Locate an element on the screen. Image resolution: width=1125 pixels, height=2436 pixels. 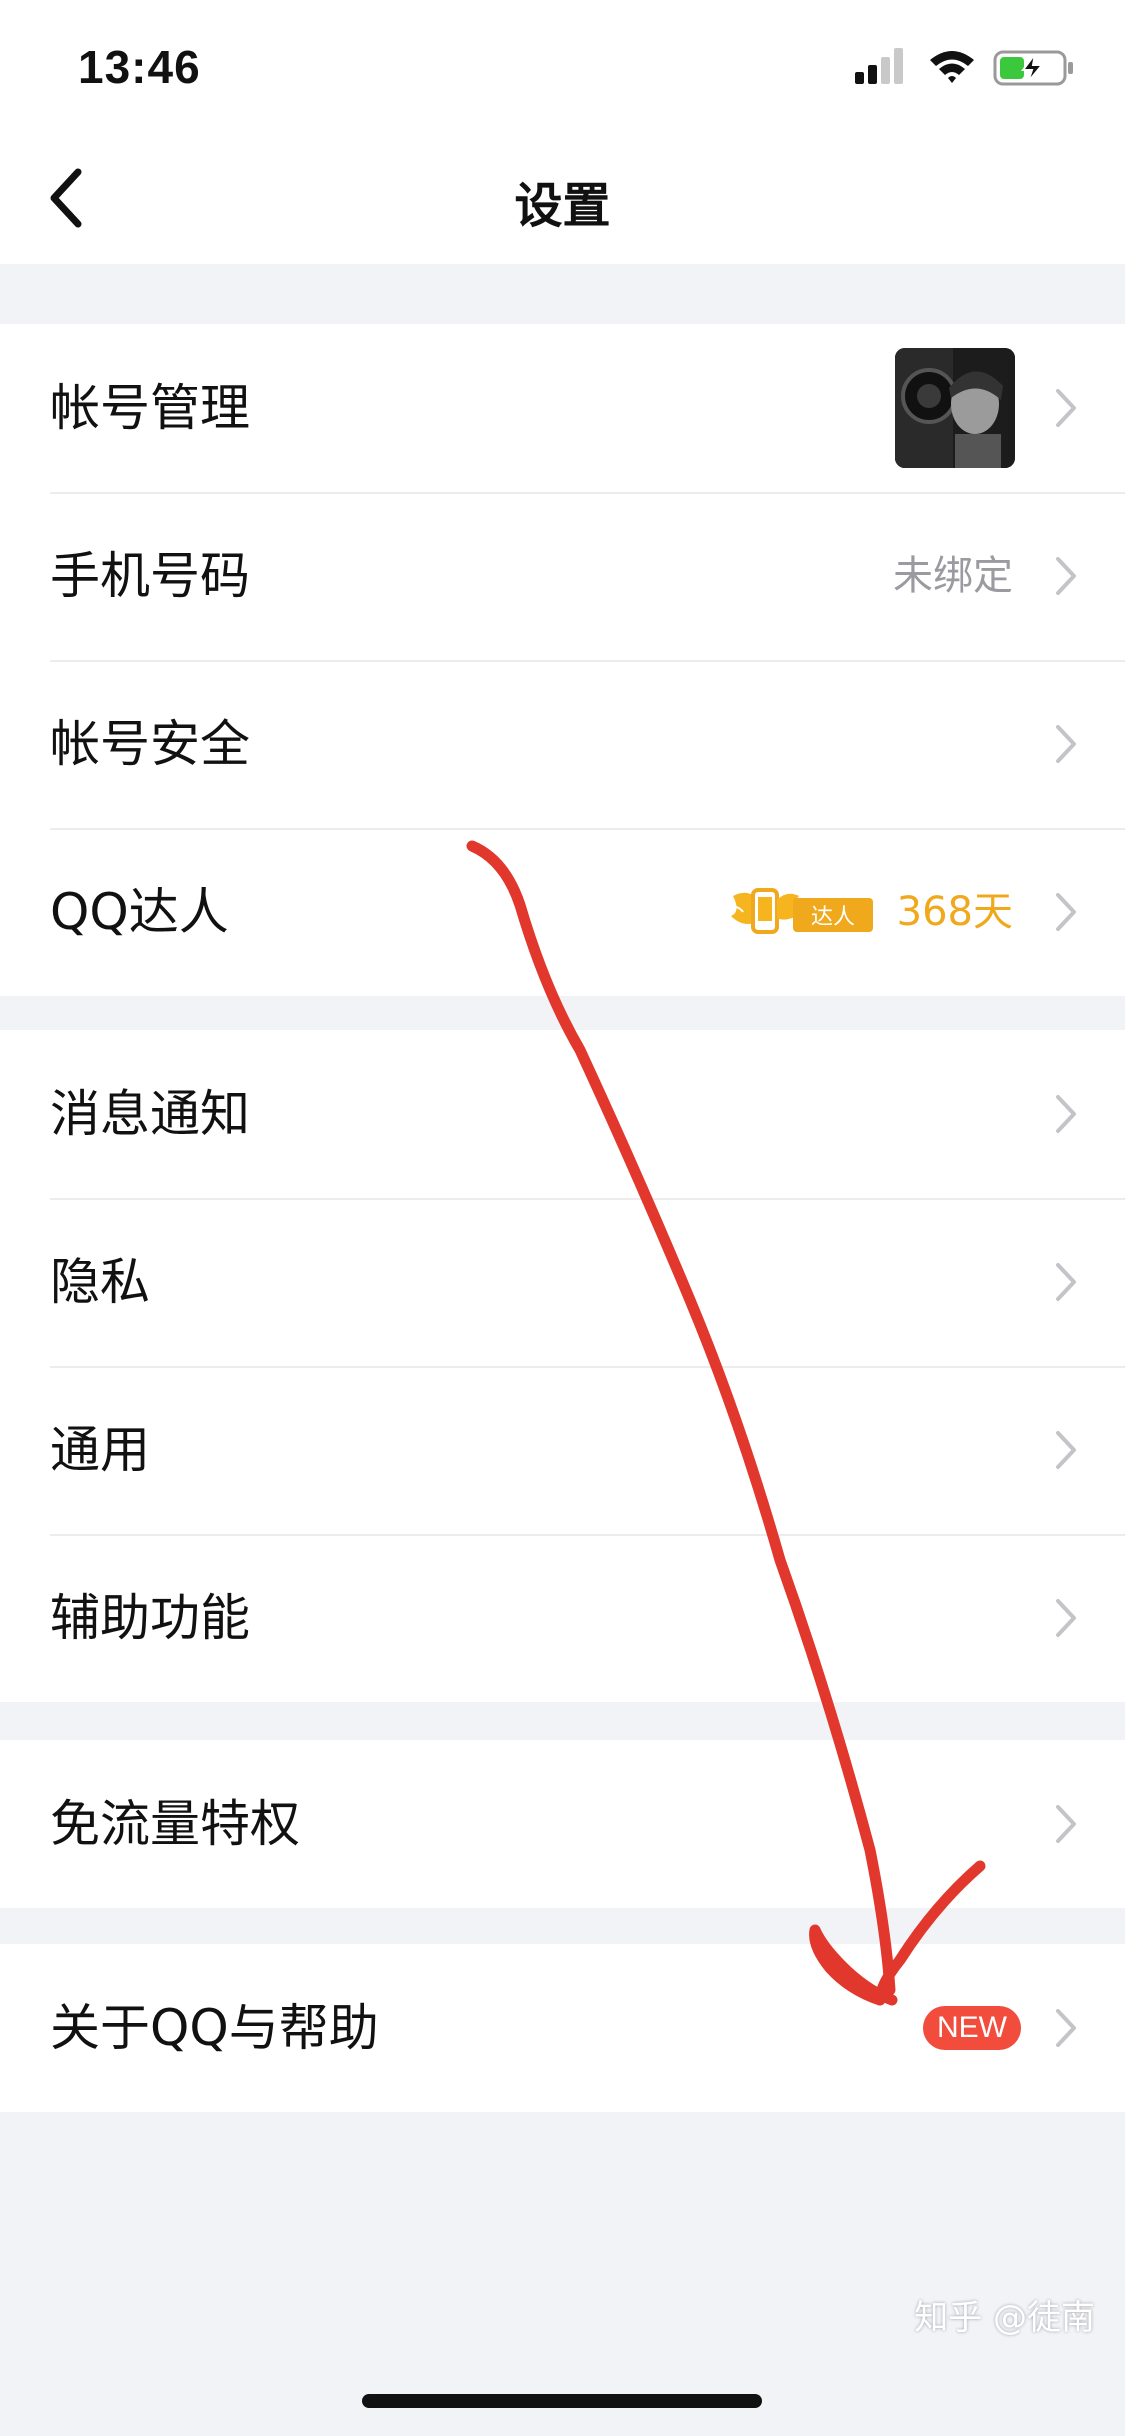
wifi-icon is located at coordinates (952, 67).